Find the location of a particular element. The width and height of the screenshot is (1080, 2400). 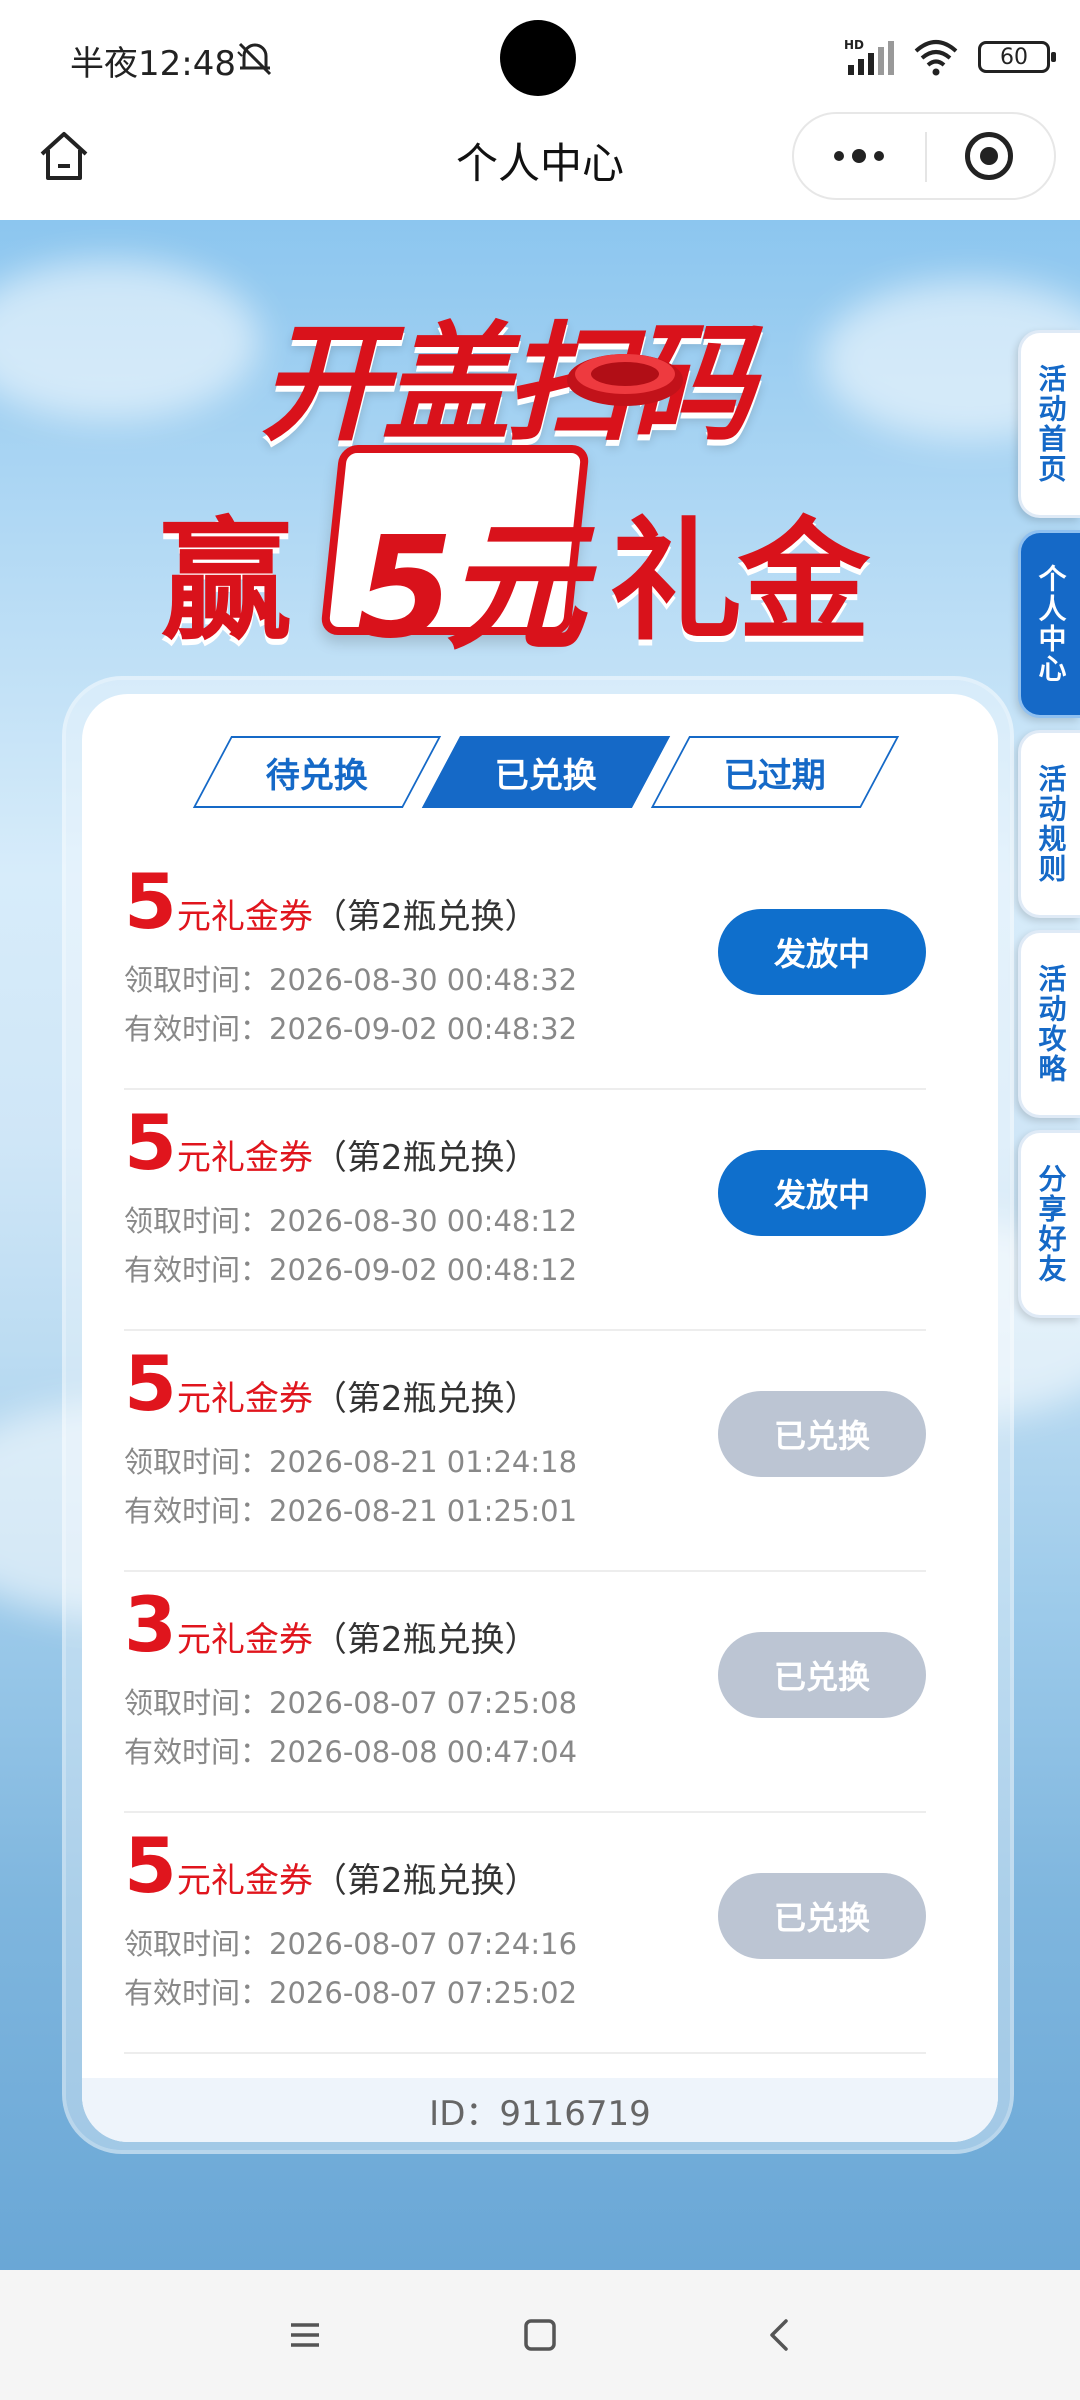

banner-gift-text: 礼金 is located at coordinates (740, 582).